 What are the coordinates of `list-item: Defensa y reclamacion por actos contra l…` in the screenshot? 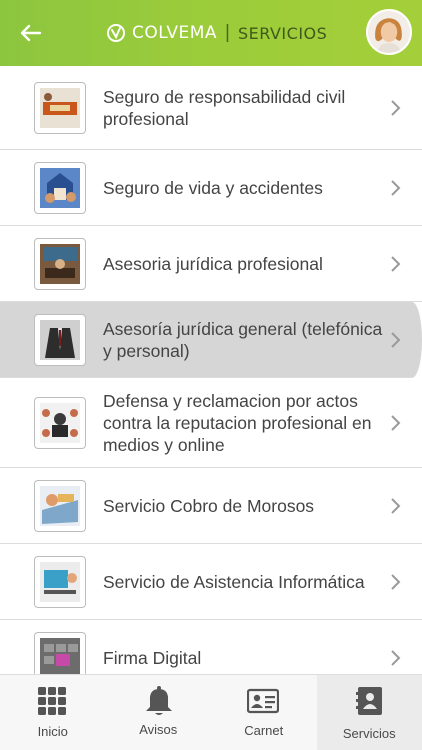 It's located at (211, 423).